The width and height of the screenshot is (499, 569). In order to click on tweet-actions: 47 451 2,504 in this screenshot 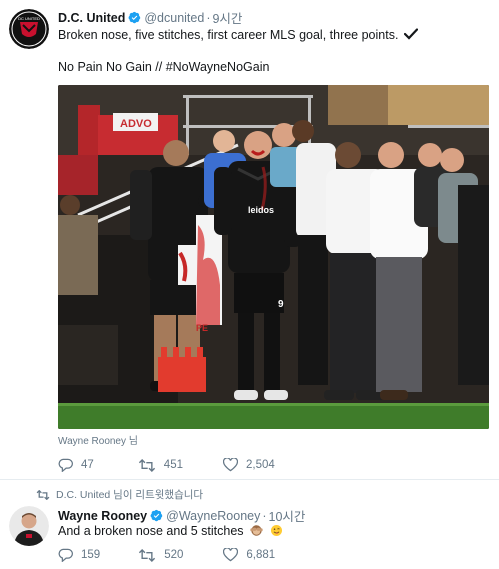, I will do `click(180, 465)`.